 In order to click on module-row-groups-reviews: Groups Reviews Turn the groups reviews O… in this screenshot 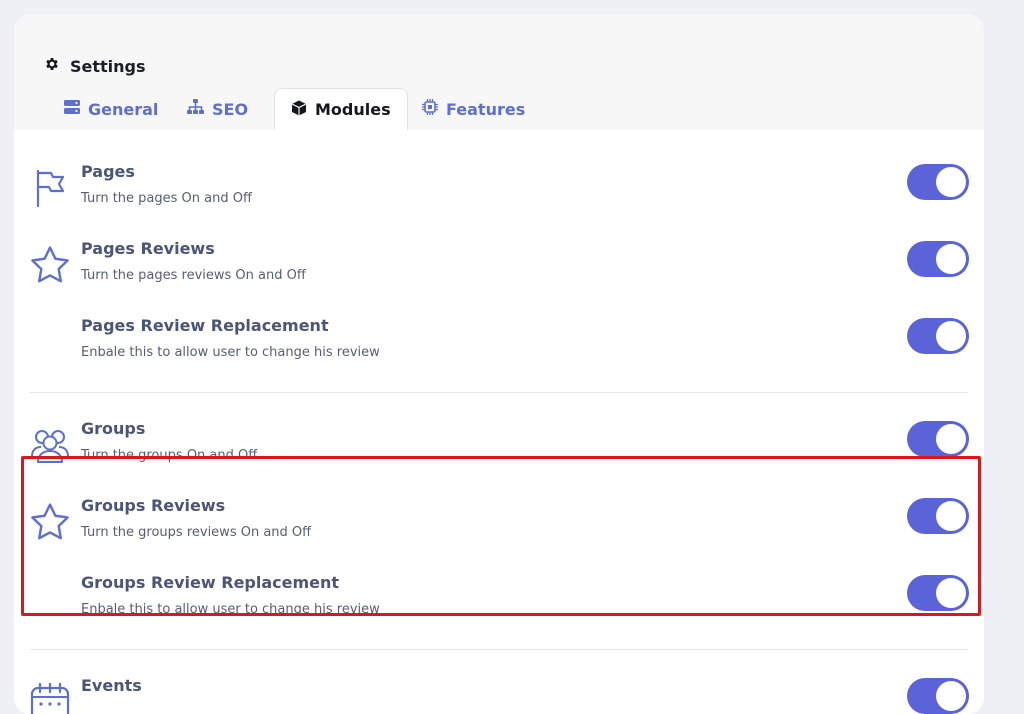, I will do `click(499, 531)`.